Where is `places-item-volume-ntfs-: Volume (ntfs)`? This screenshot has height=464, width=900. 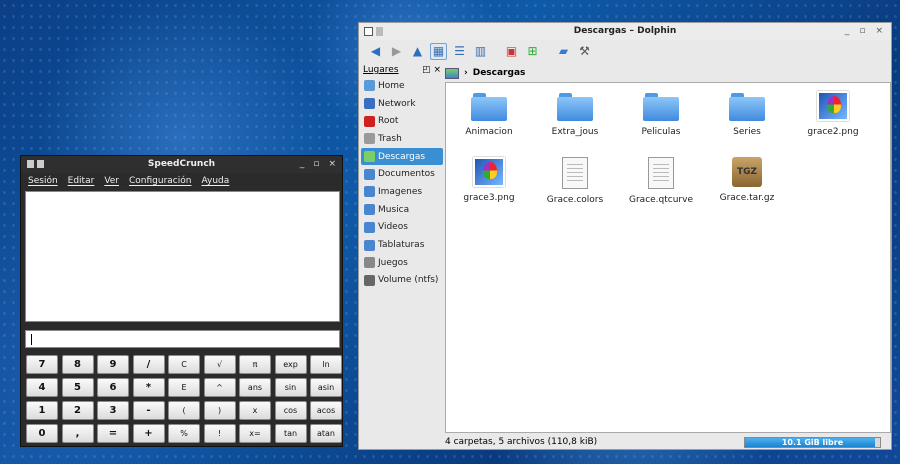
places-item-volume-ntfs-: Volume (ntfs) is located at coordinates (402, 281).